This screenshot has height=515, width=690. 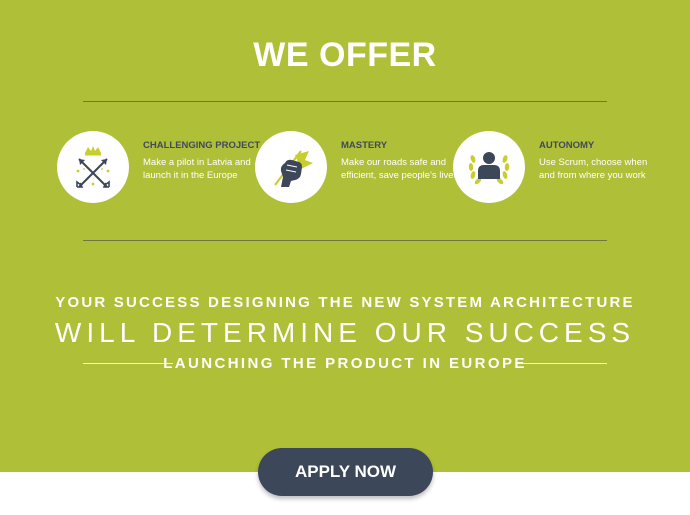 I want to click on offer-heading: AUTONOMY, so click(x=567, y=145).